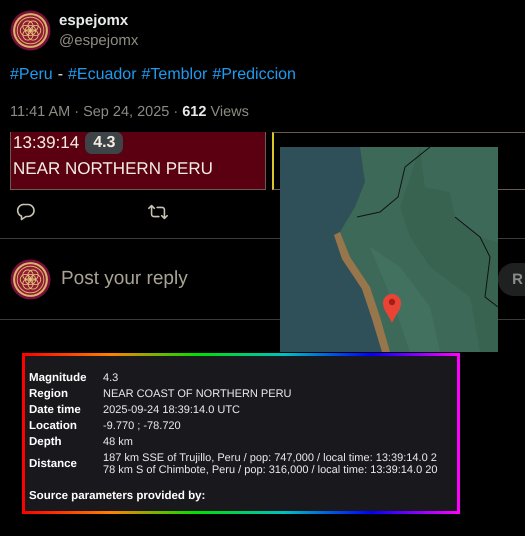 The height and width of the screenshot is (536, 525). Describe the element at coordinates (102, 75) in the screenshot. I see `hashtag-link: #Ecuador` at that location.